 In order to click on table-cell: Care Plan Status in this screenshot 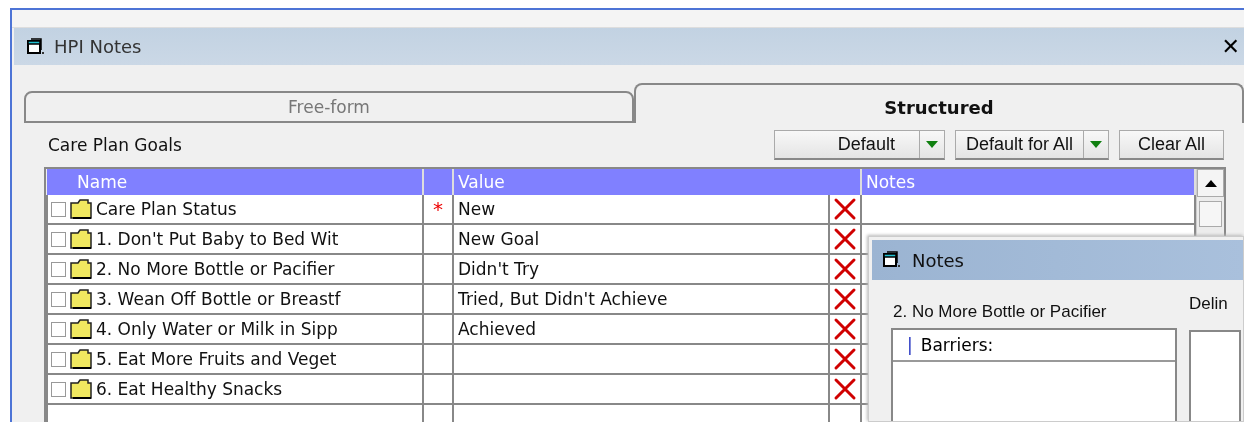, I will do `click(166, 209)`.